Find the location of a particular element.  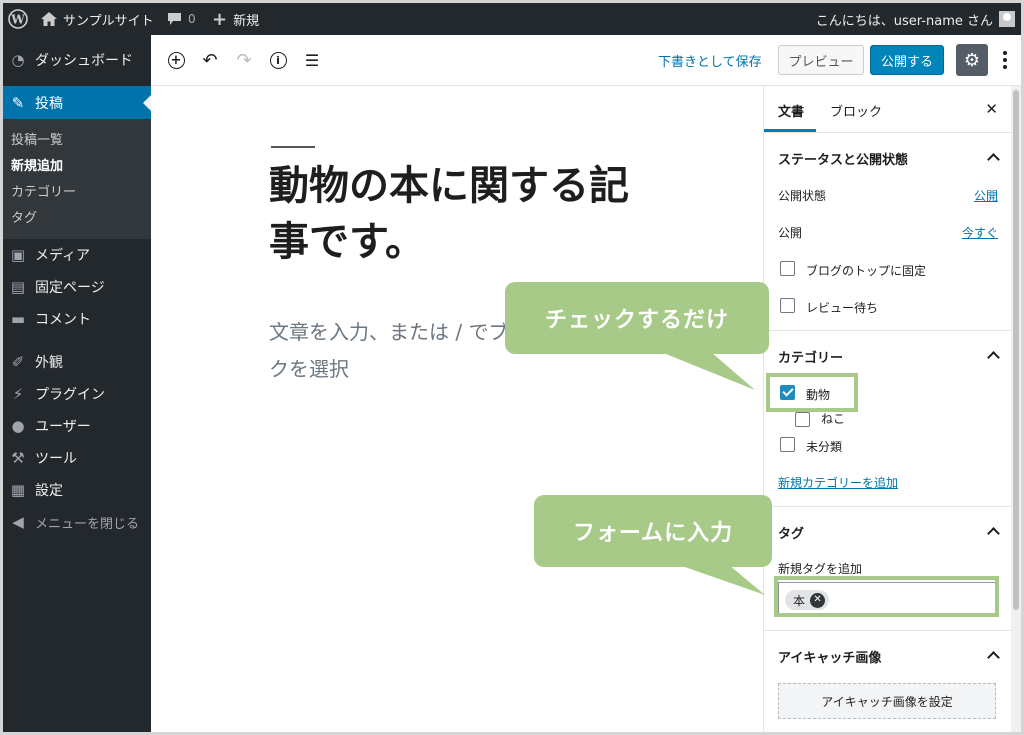

sticky-checkbox is located at coordinates (787, 268).